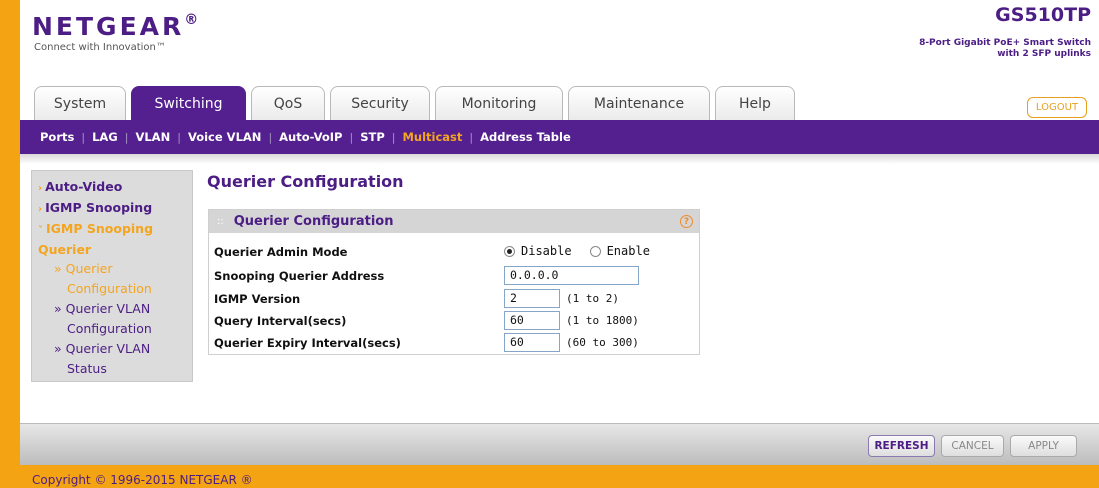 This screenshot has width=1099, height=488. Describe the element at coordinates (313, 221) in the screenshot. I see `panel-title: Querier Configuration` at that location.